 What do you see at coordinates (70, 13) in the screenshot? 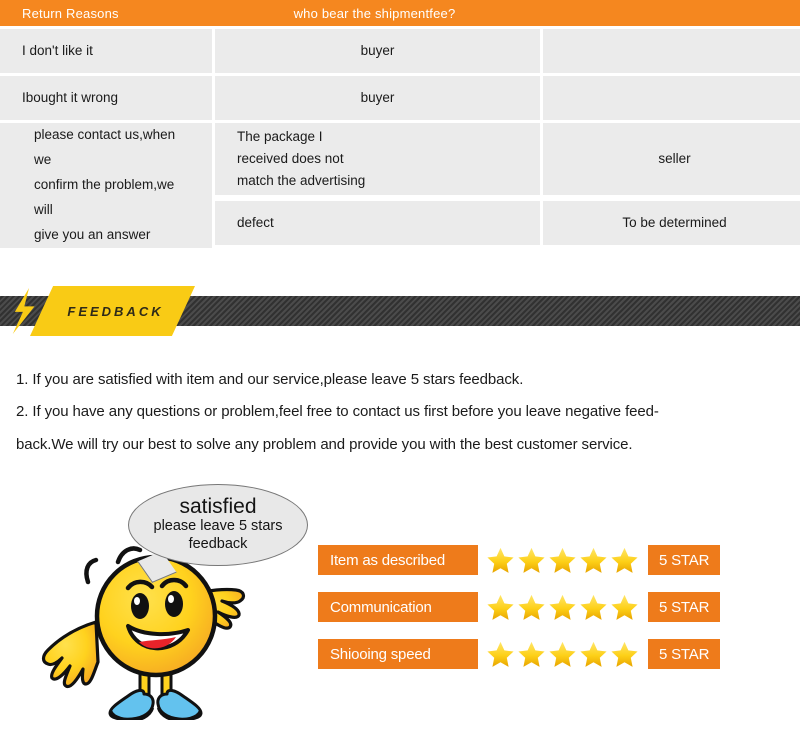
I see `table-header-return-reasons: Return Reasons` at bounding box center [70, 13].